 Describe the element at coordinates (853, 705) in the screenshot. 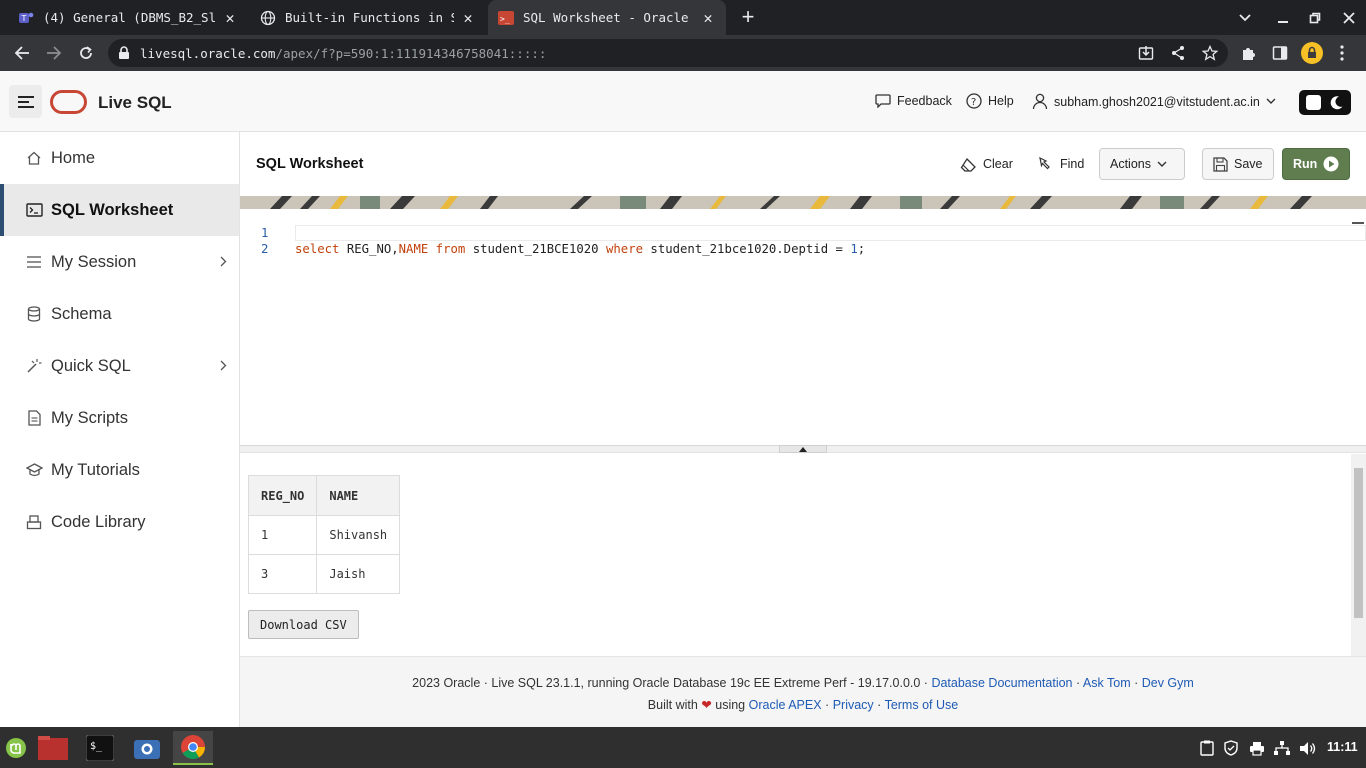

I see `privacy-link: Privacy` at that location.